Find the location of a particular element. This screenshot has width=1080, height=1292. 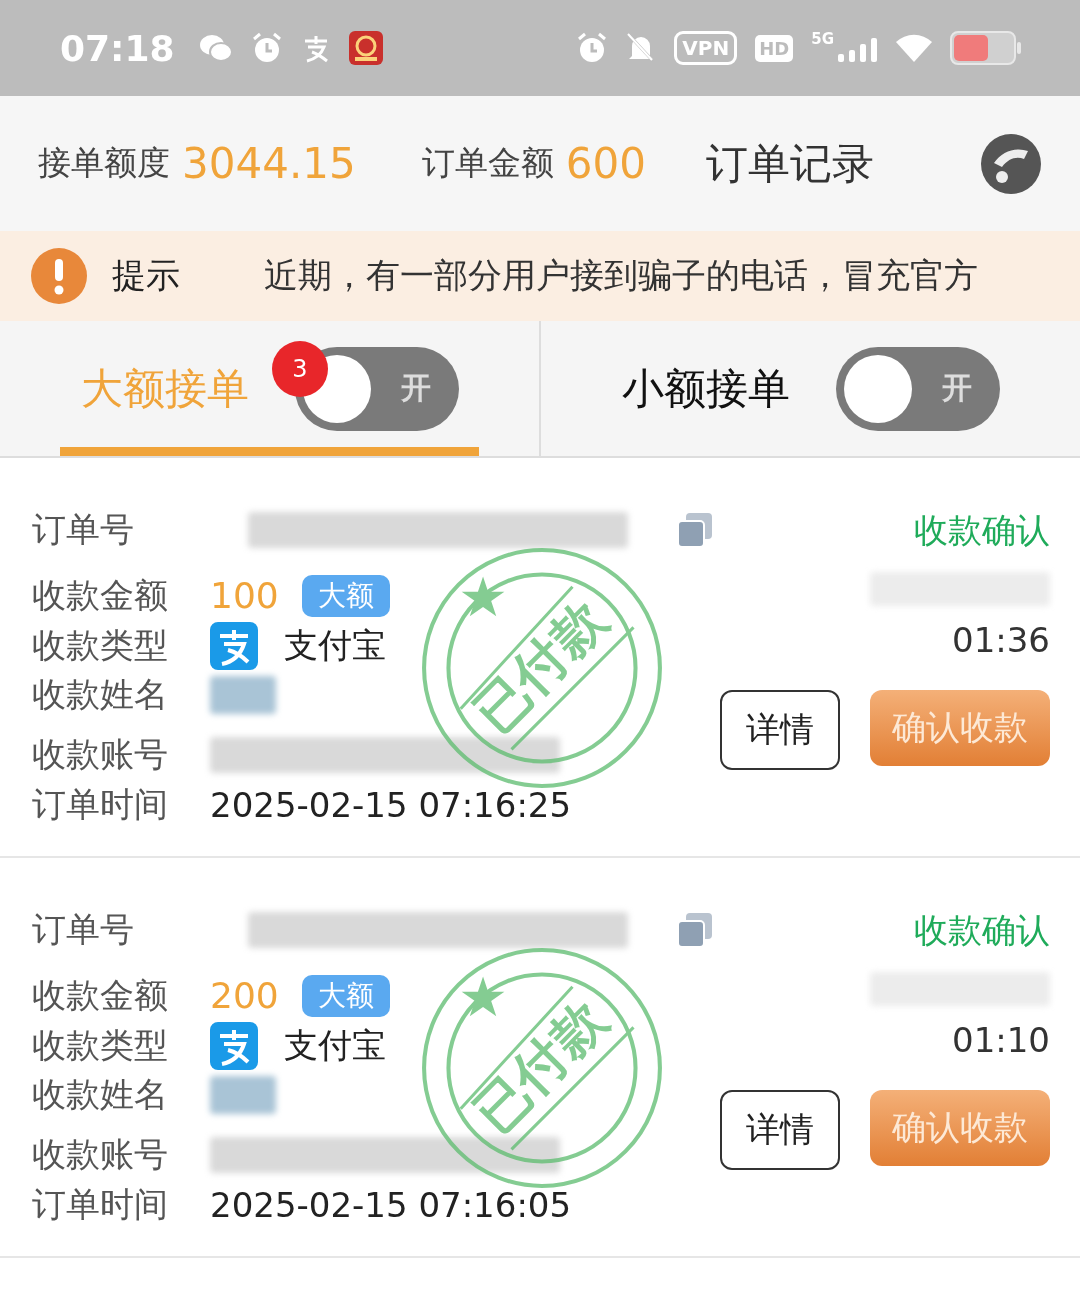

notice-text: 近期，有一部分用户接到骗子的电话，冒充官方 is located at coordinates (621, 275).